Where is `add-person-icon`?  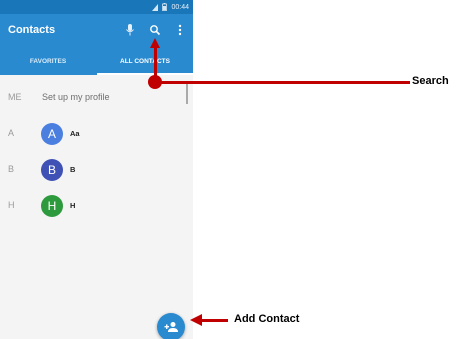 add-person-icon is located at coordinates (171, 327).